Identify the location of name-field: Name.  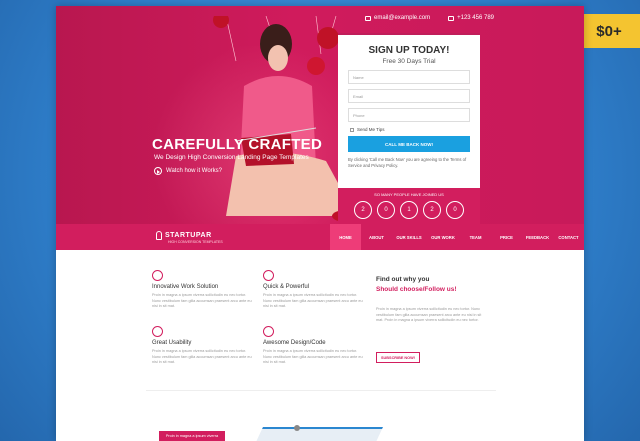
(409, 77).